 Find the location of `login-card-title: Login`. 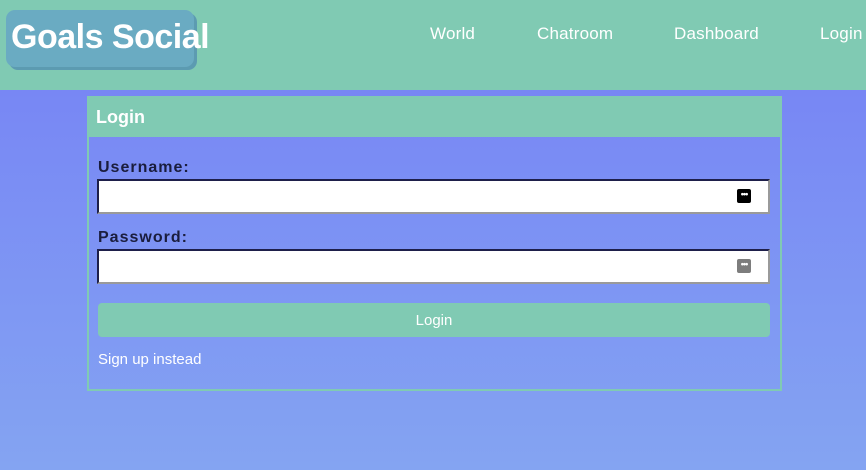

login-card-title: Login is located at coordinates (434, 117).